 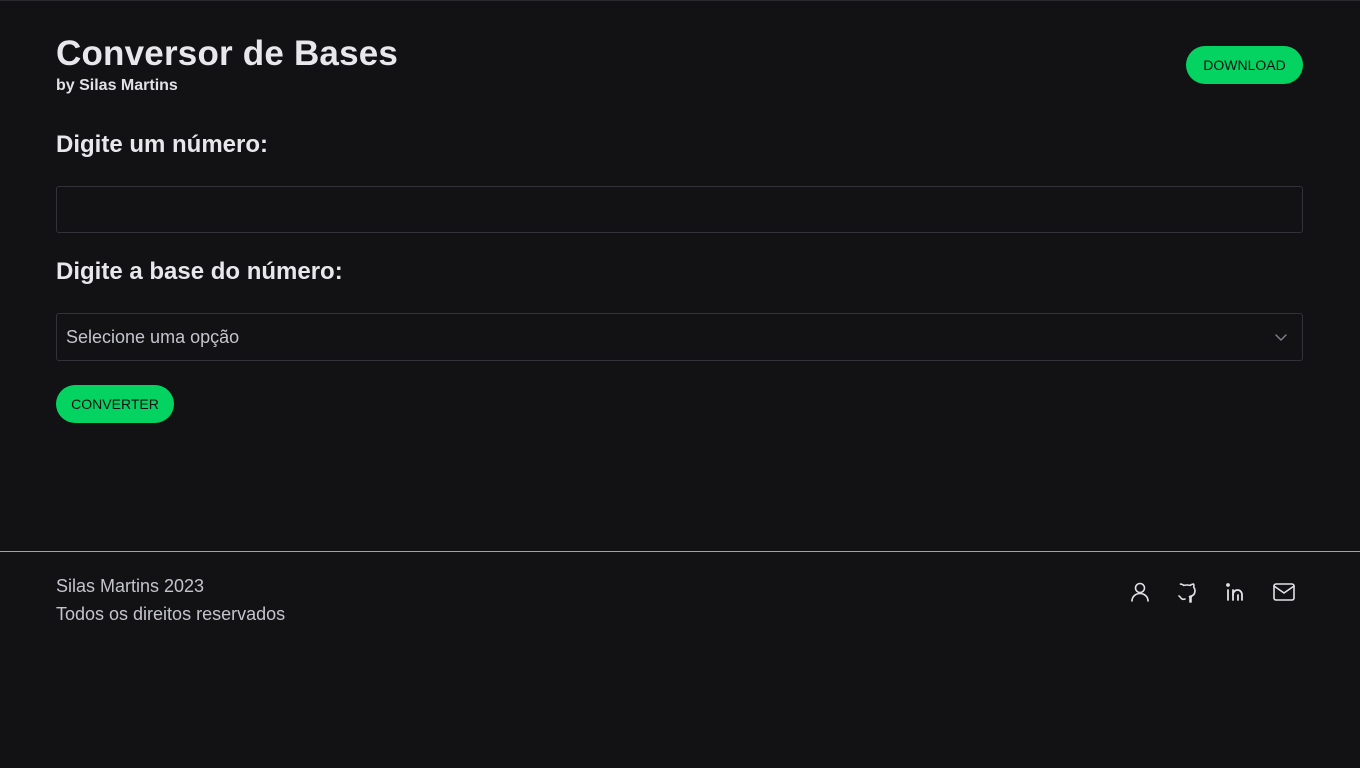 What do you see at coordinates (153, 336) in the screenshot?
I see `base-select-value: Selecione uma opção` at bounding box center [153, 336].